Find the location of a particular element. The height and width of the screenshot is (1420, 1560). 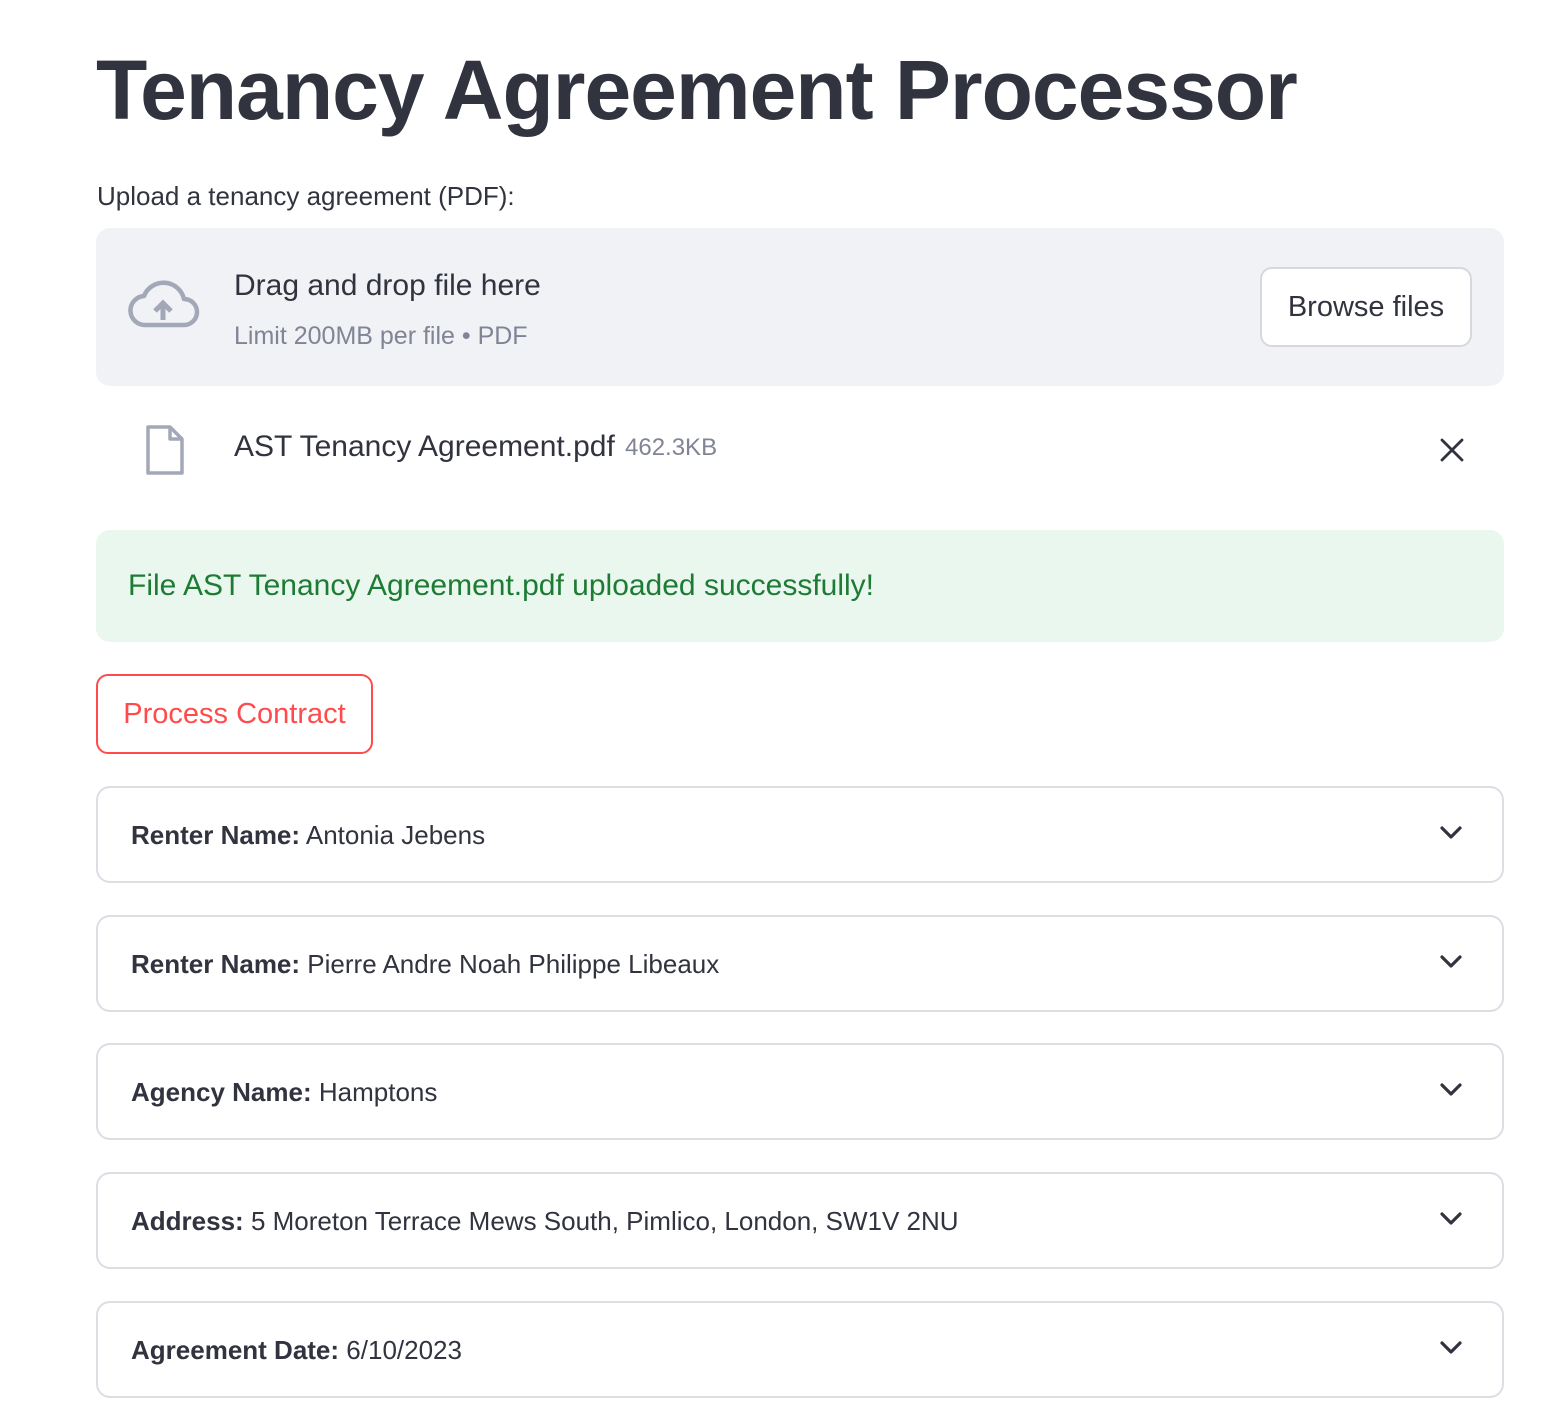

uploaded-file-name: AST Tenancy Agreement.pdf is located at coordinates (424, 446).